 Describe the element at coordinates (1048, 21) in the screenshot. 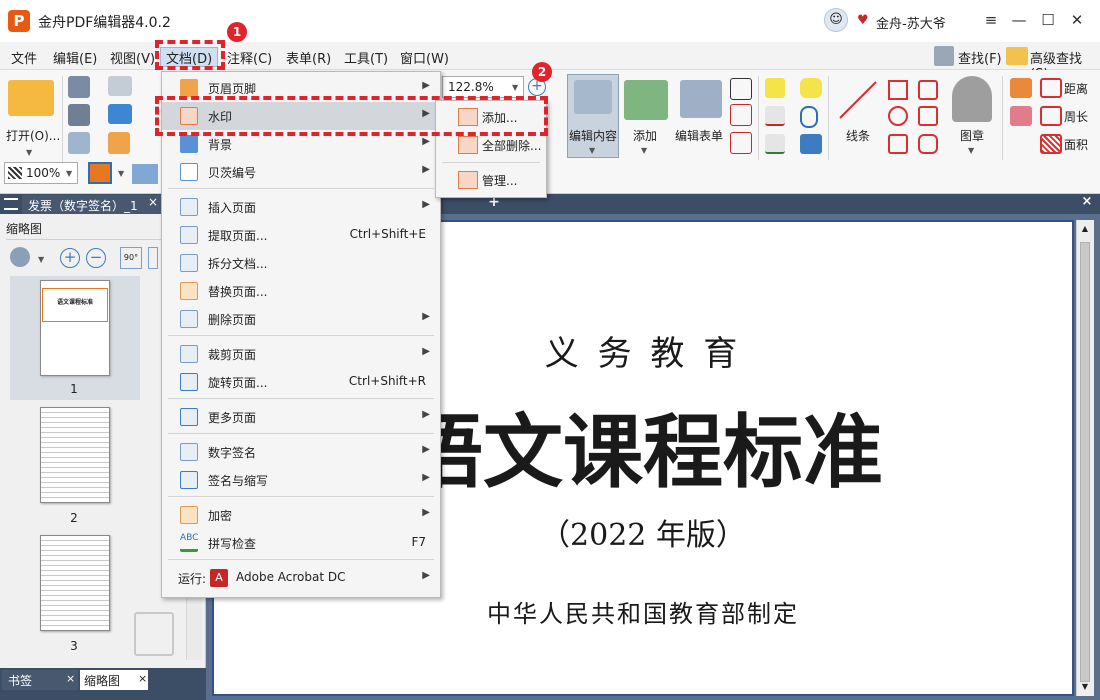

I see `maximize-button: ☐` at that location.